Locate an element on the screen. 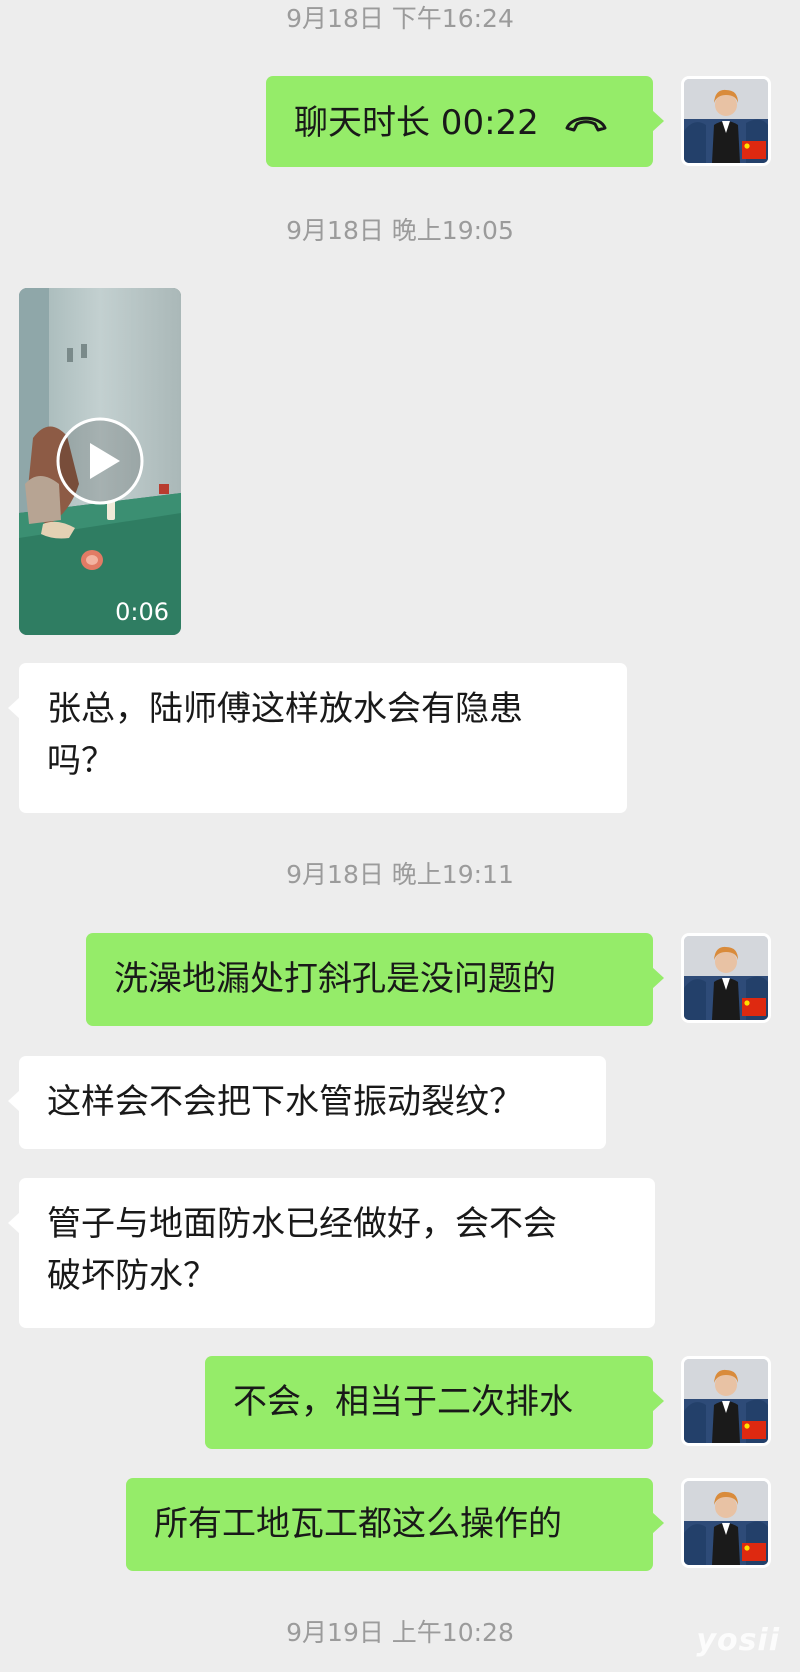 The height and width of the screenshot is (1672, 800). call-record-bubble: 聊天时长 00:22 is located at coordinates (465, 121).